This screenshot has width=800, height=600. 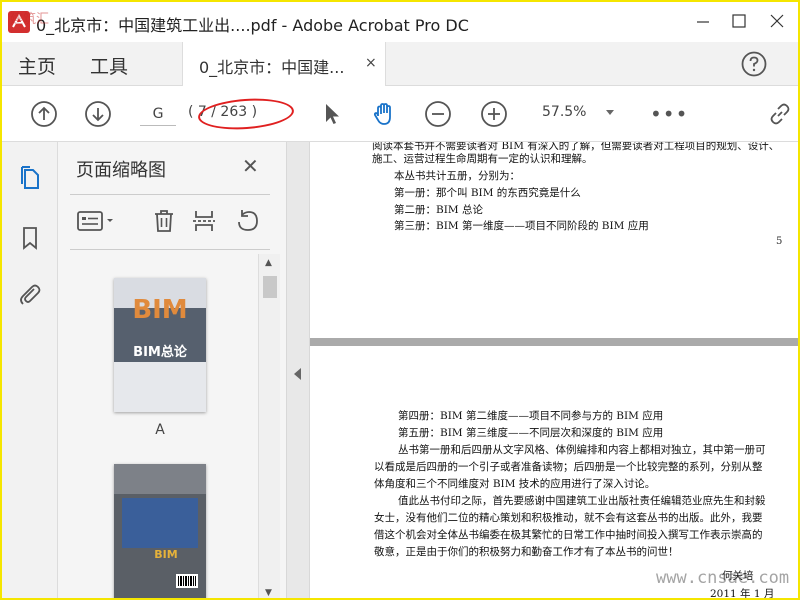 What do you see at coordinates (703, 21) in the screenshot?
I see `minimize-icon` at bounding box center [703, 21].